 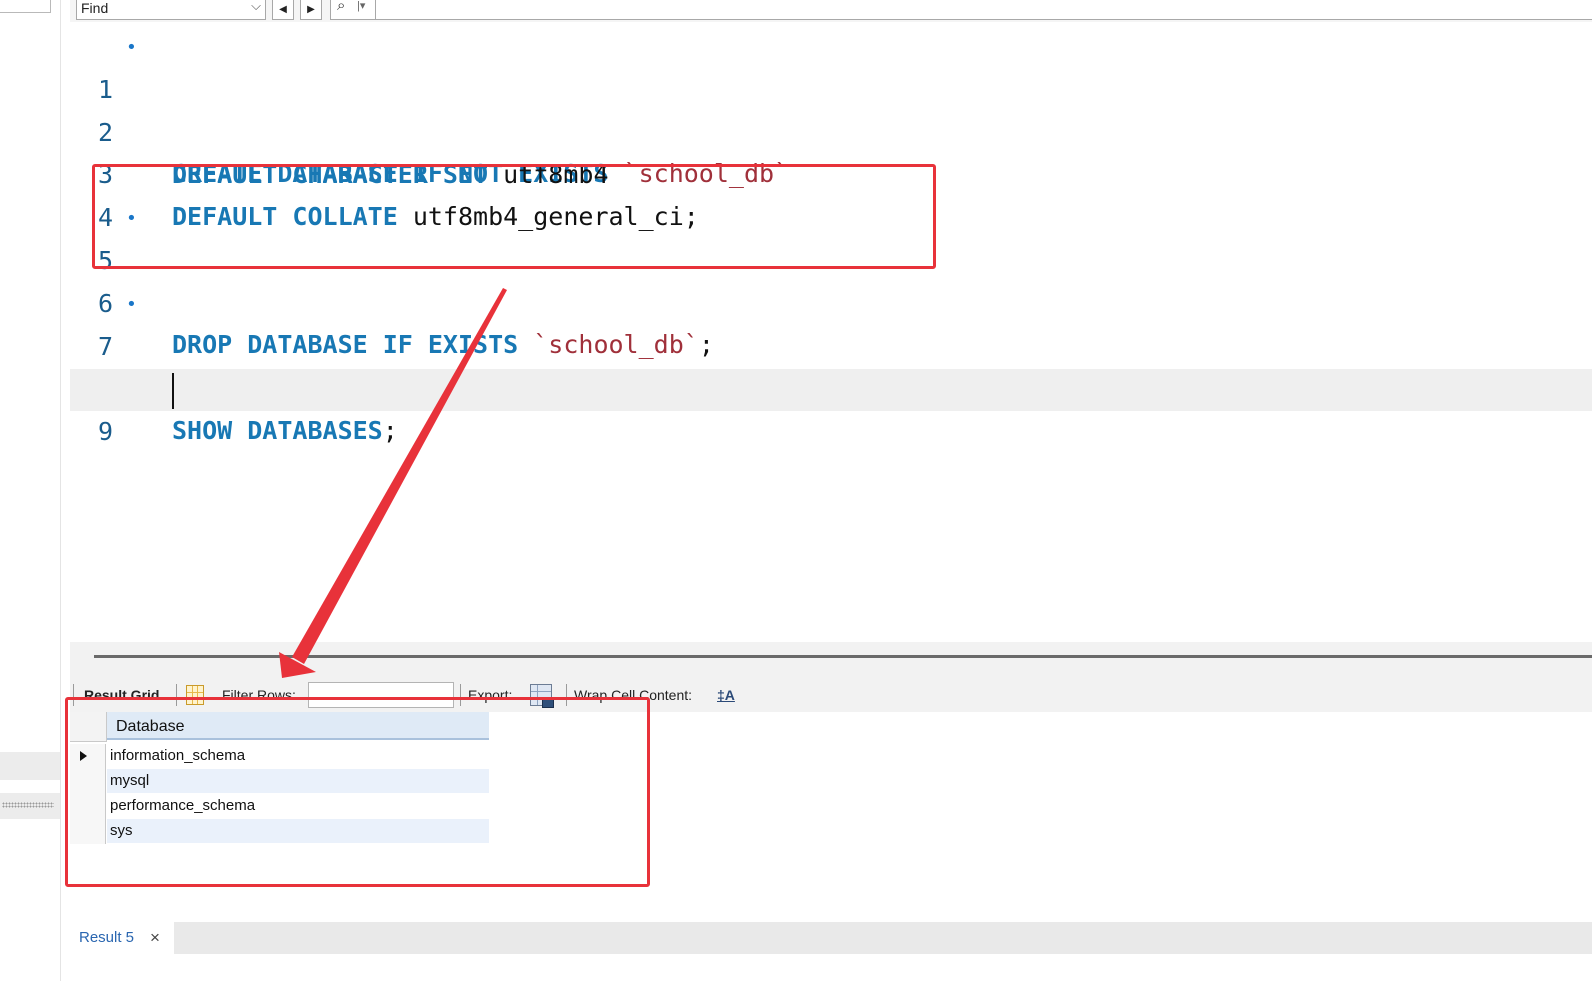 I want to click on find-previous-button: ◀, so click(x=283, y=10).